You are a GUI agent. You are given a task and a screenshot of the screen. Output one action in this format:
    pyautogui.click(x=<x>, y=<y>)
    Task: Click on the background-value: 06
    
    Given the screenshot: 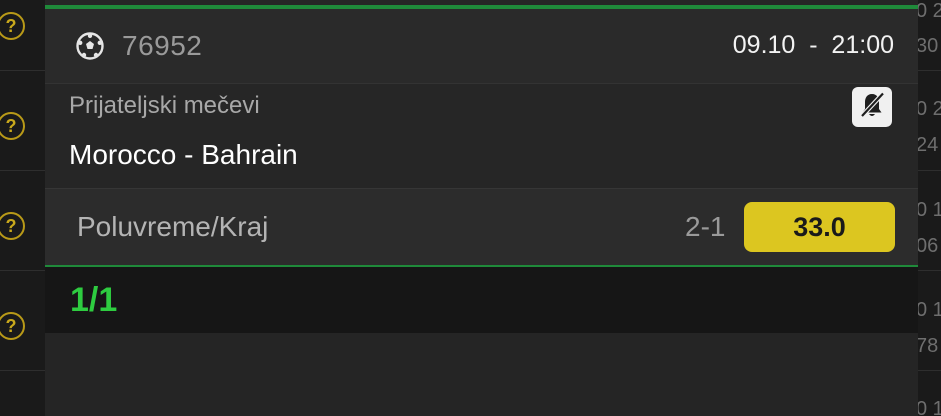 What is the action you would take?
    pyautogui.click(x=928, y=246)
    